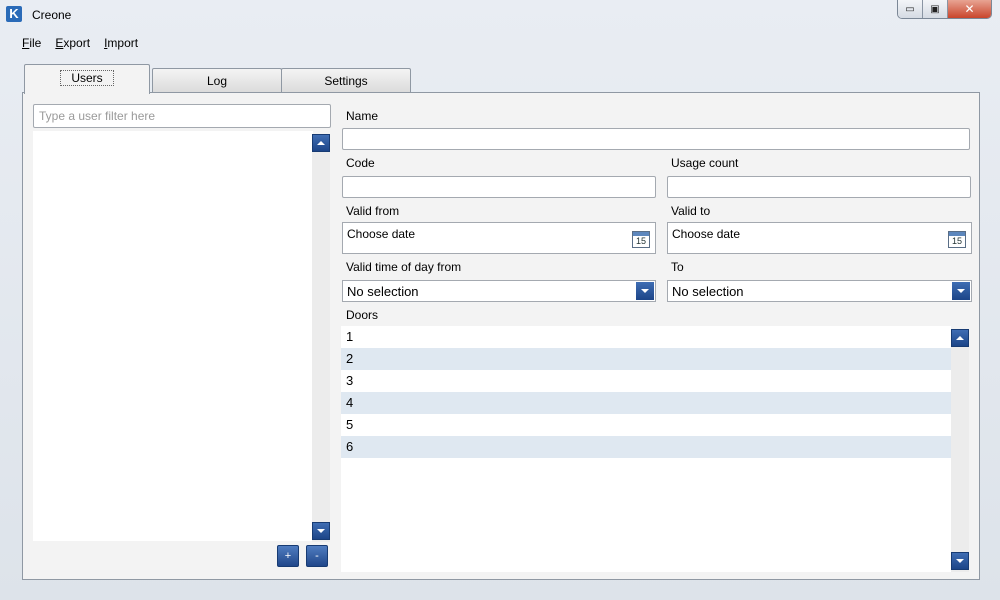 The width and height of the screenshot is (1000, 600). What do you see at coordinates (360, 163) in the screenshot?
I see `code-label: Code` at bounding box center [360, 163].